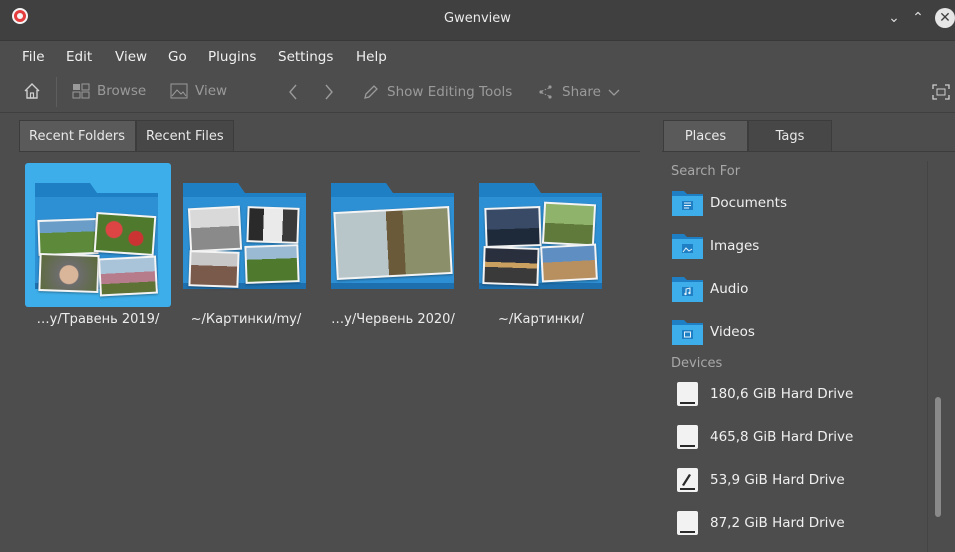 Image resolution: width=955 pixels, height=552 pixels. I want to click on tab-recent-folders: Recent Folders, so click(77, 136).